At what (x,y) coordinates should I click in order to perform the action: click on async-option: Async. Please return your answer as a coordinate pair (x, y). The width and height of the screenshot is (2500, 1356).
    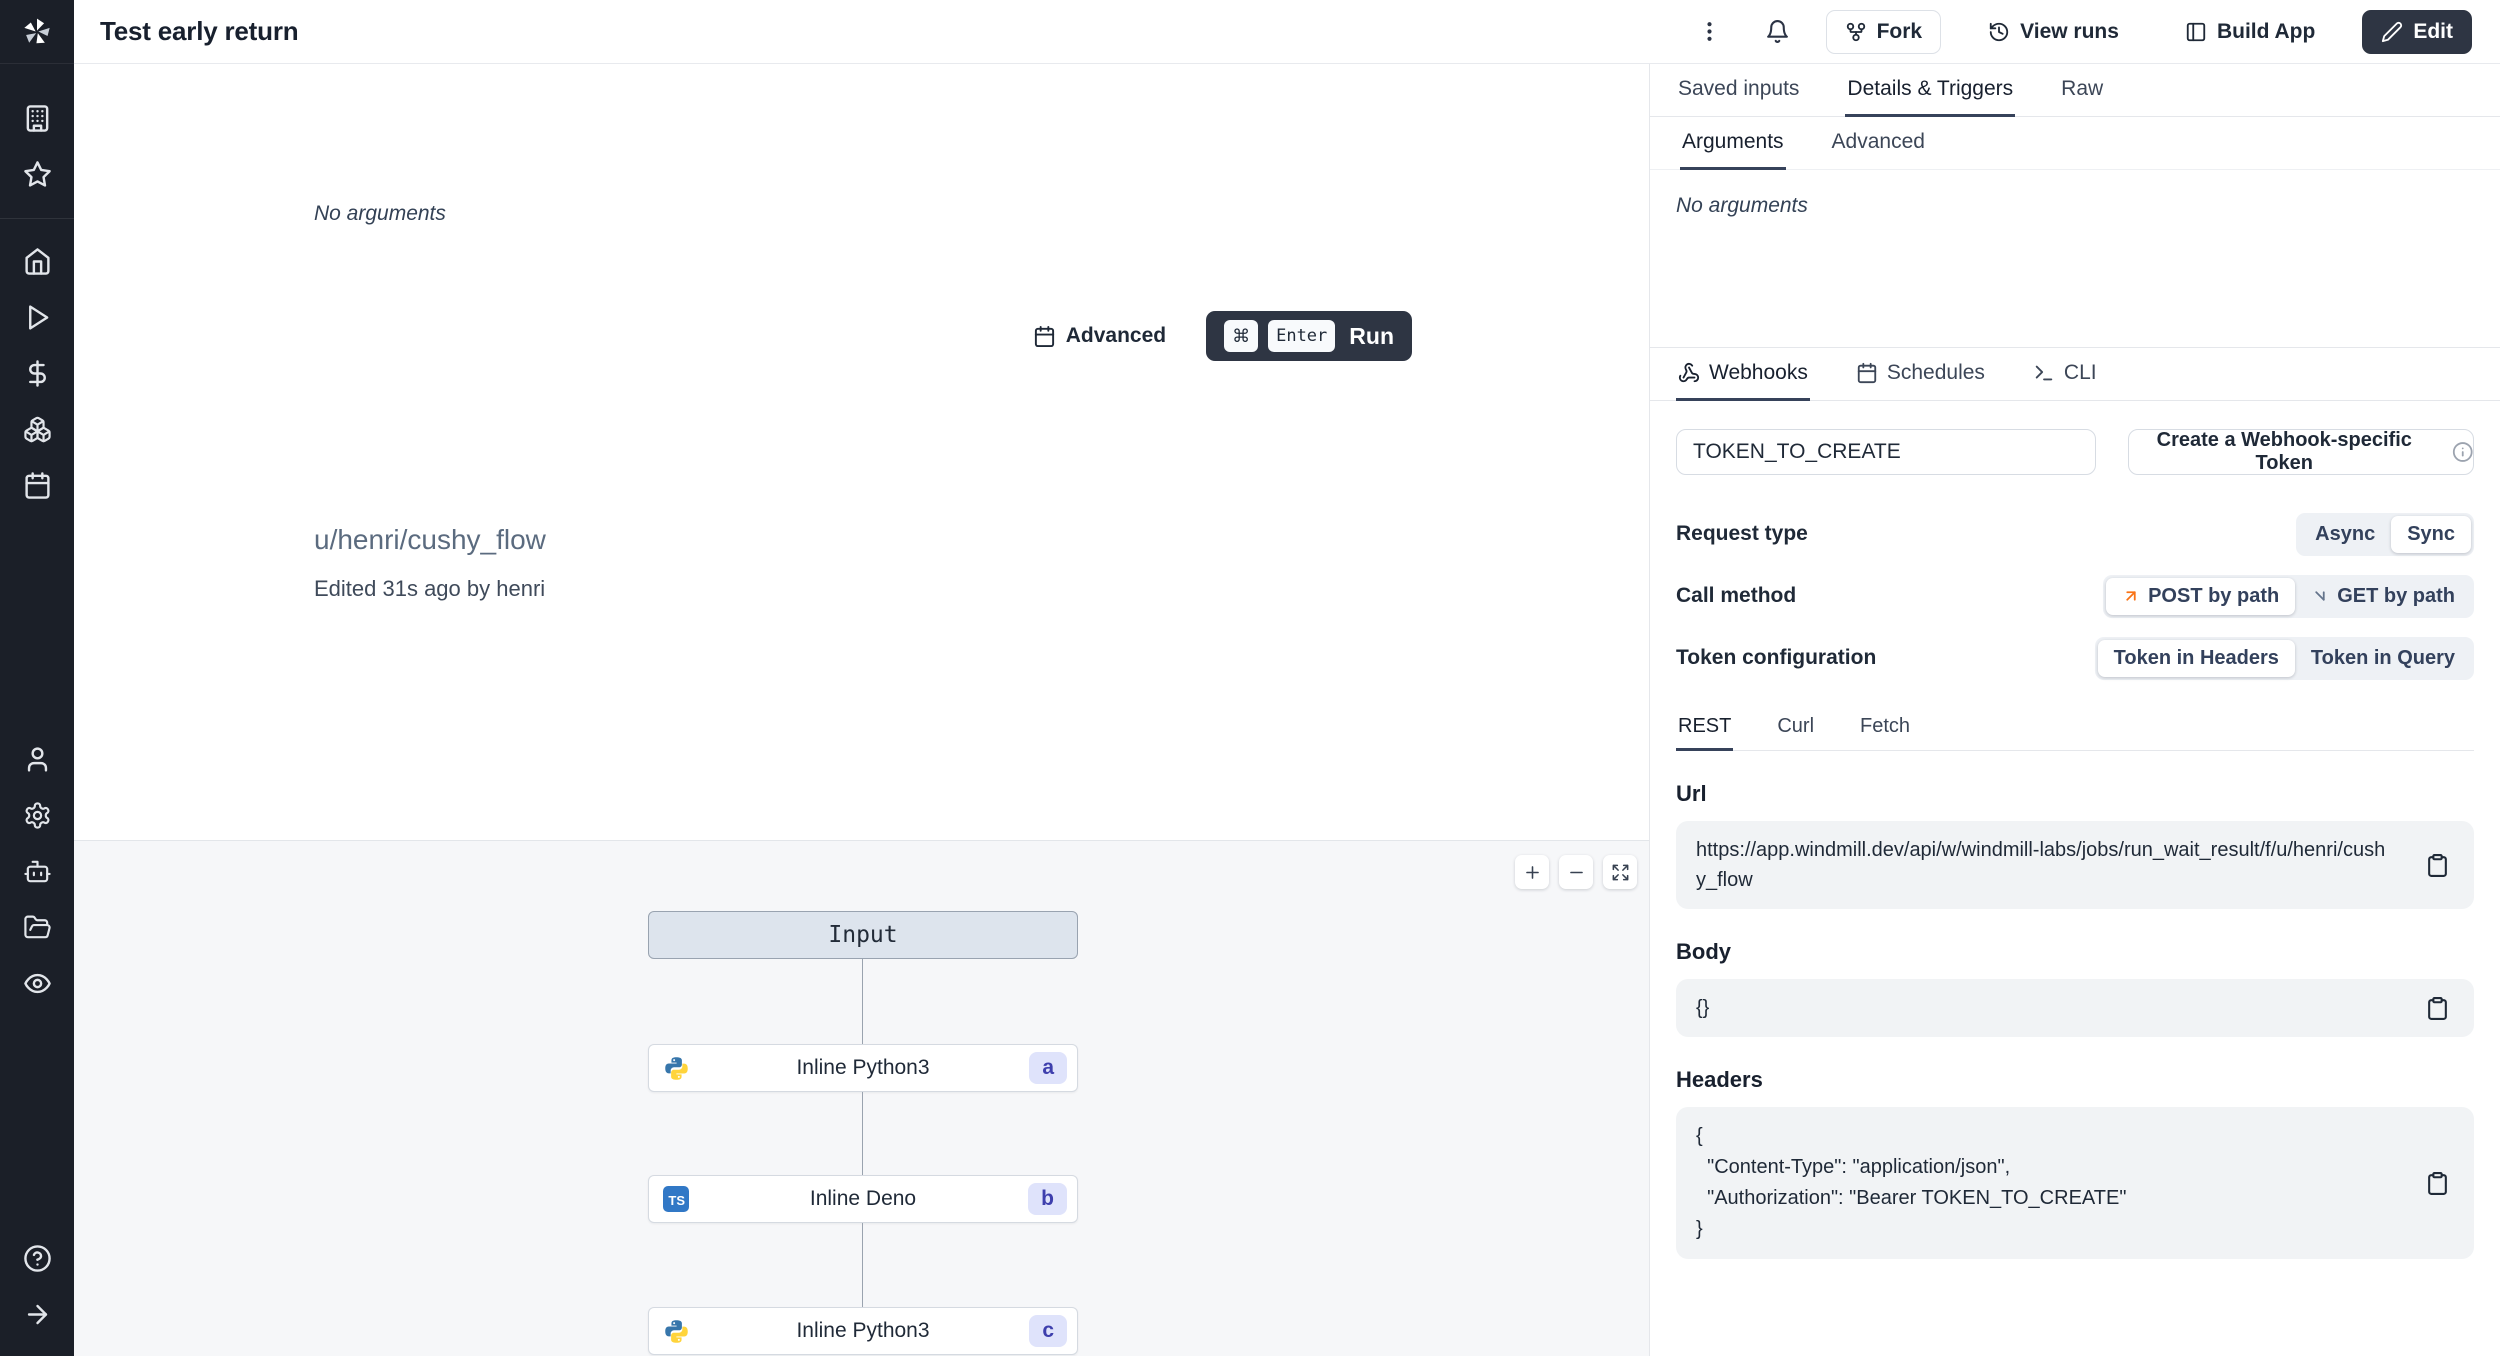
    Looking at the image, I should click on (2345, 534).